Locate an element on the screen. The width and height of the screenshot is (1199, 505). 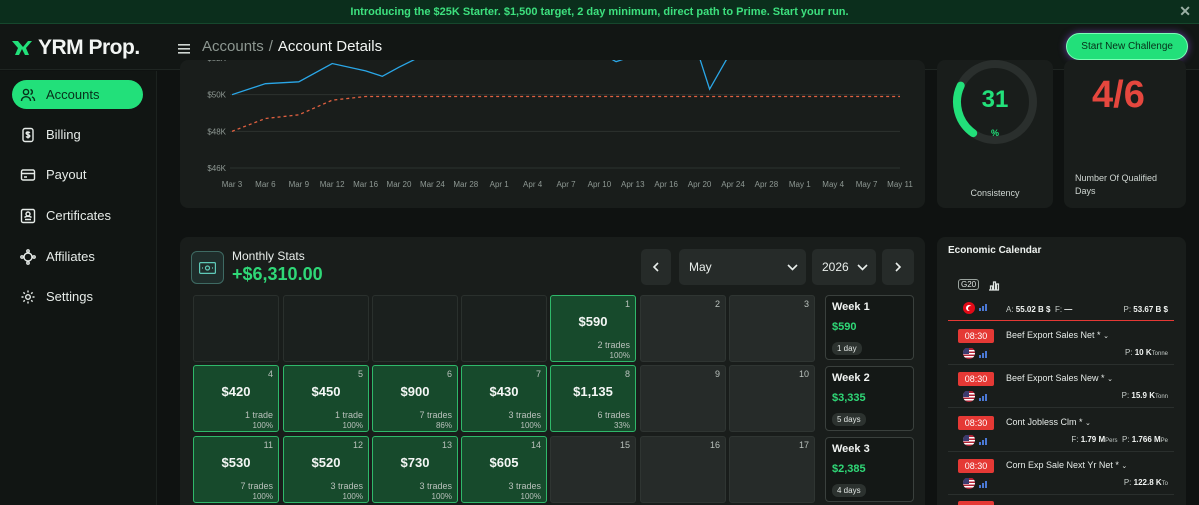
affiliates-icon is located at coordinates (28, 256).